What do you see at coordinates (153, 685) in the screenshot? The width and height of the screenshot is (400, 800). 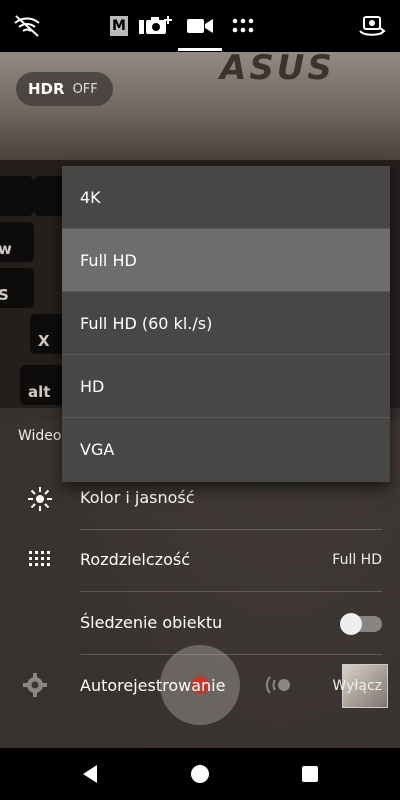 I see `setting-row-label: Autorejestrowanie` at bounding box center [153, 685].